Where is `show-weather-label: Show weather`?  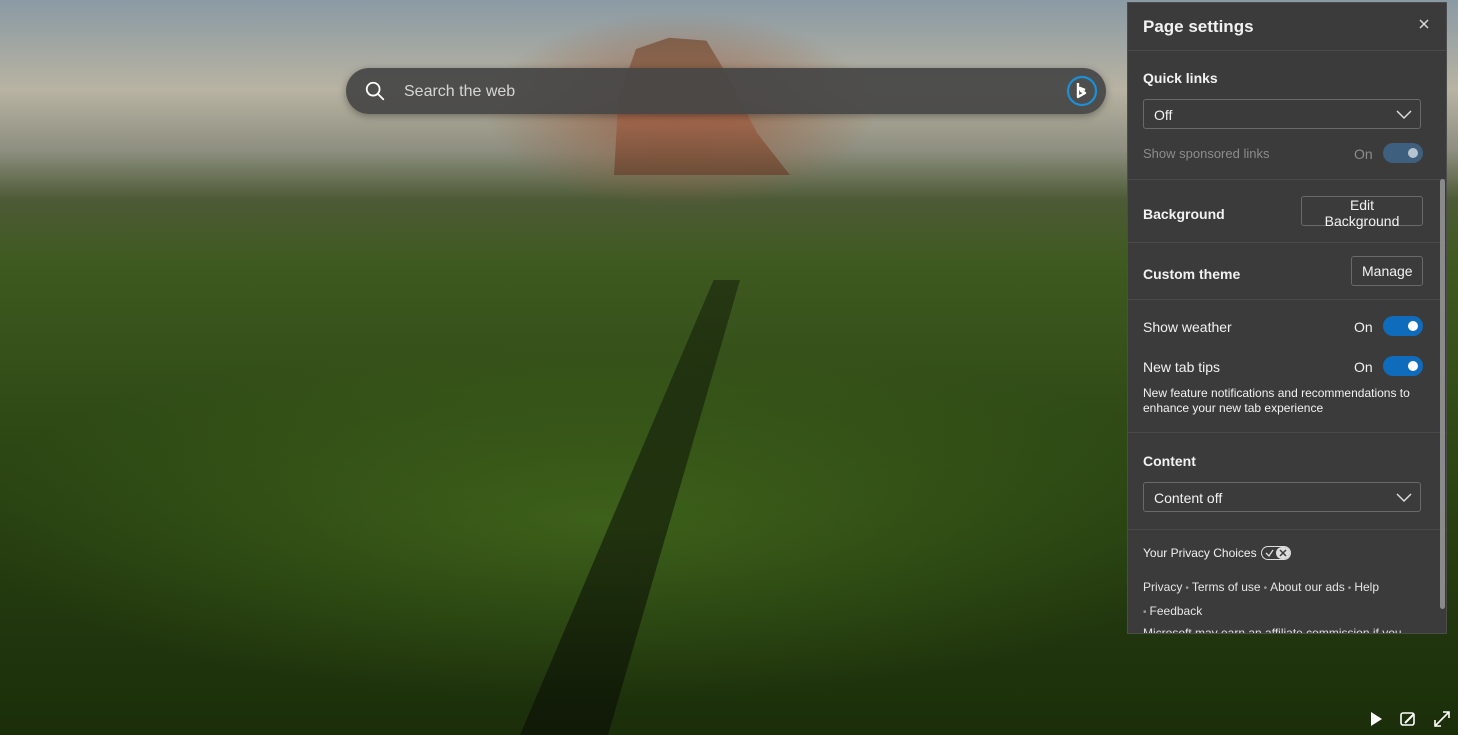
show-weather-label: Show weather is located at coordinates (1187, 327).